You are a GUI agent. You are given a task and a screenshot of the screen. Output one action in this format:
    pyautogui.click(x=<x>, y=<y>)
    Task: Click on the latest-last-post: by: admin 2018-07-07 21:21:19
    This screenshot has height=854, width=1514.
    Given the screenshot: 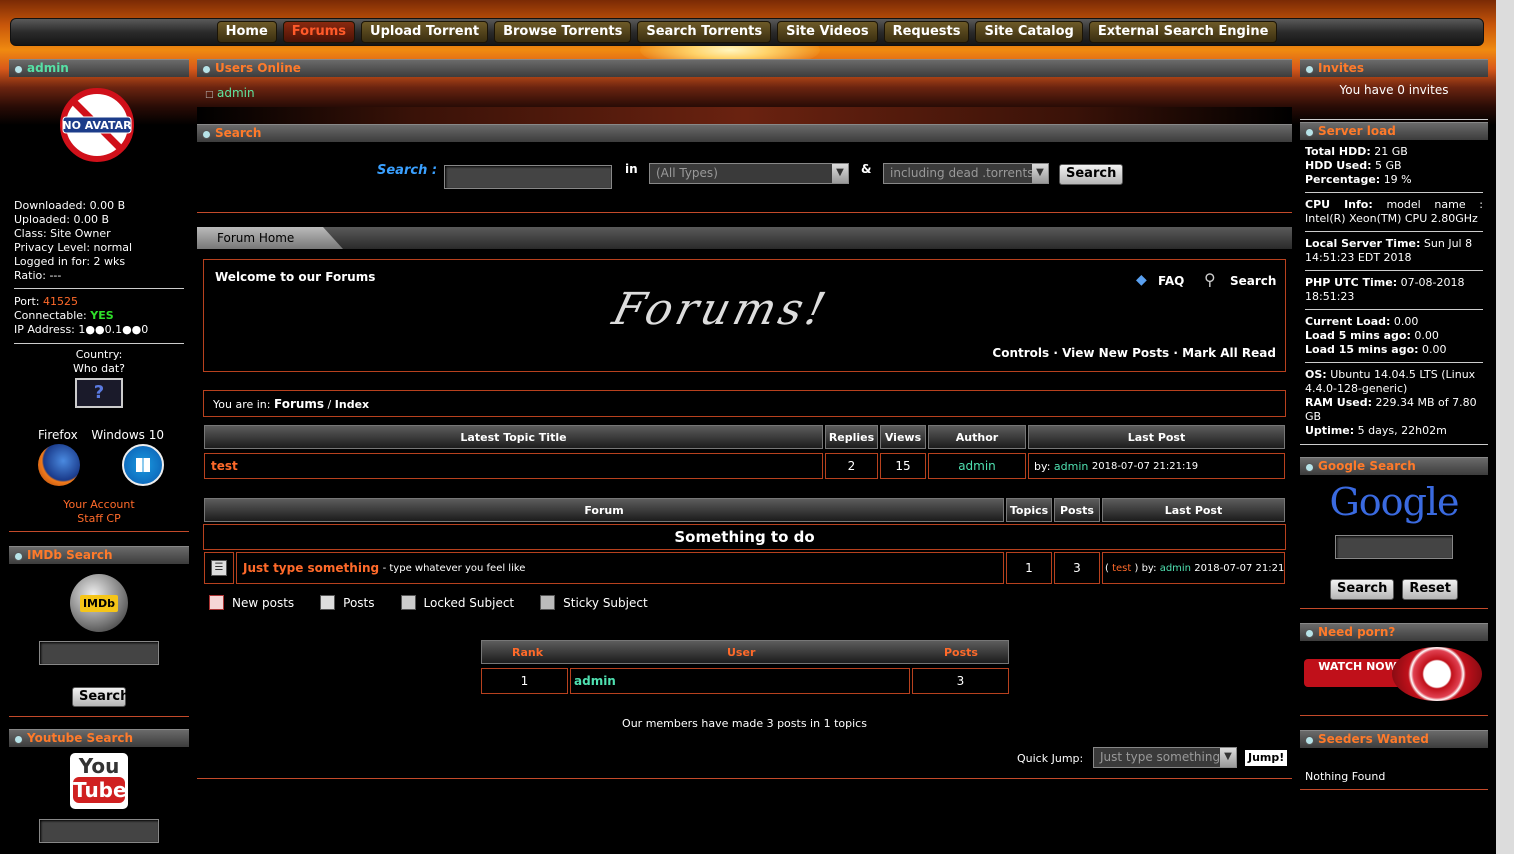 What is the action you would take?
    pyautogui.click(x=1156, y=466)
    